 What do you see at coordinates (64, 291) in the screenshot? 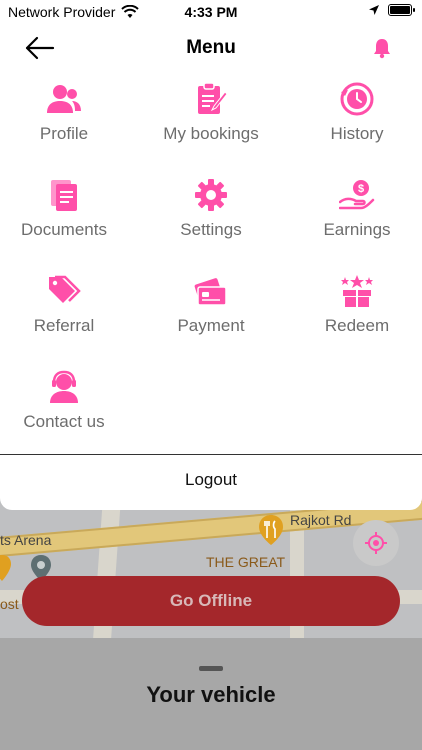
I see `referral-icon` at bounding box center [64, 291].